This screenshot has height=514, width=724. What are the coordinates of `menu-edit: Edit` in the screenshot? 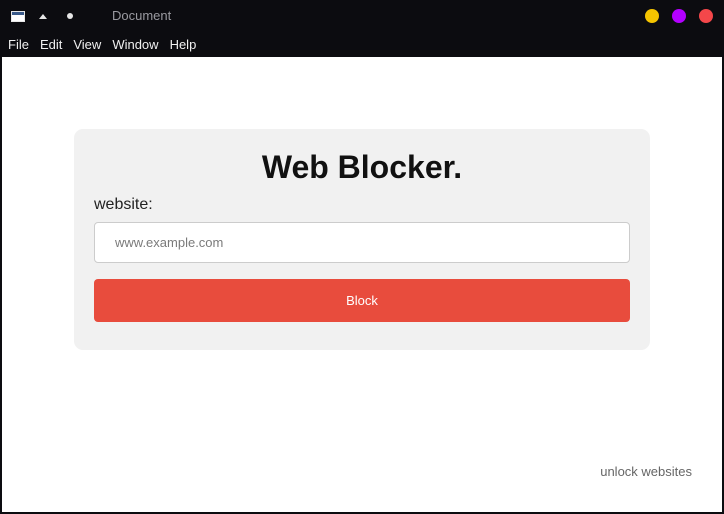 It's located at (51, 44).